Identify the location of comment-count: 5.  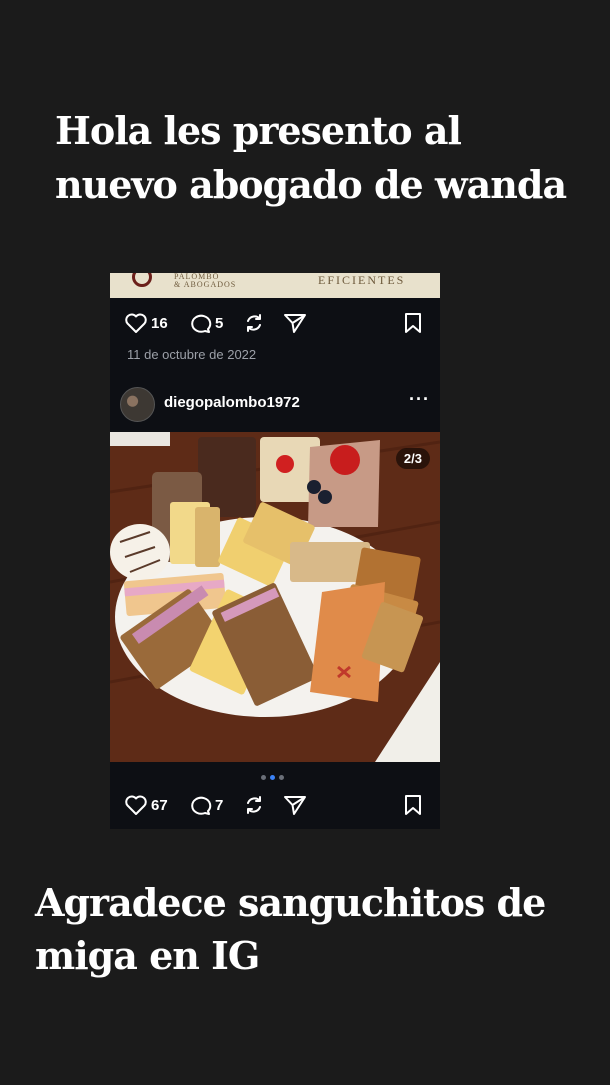
(219, 323).